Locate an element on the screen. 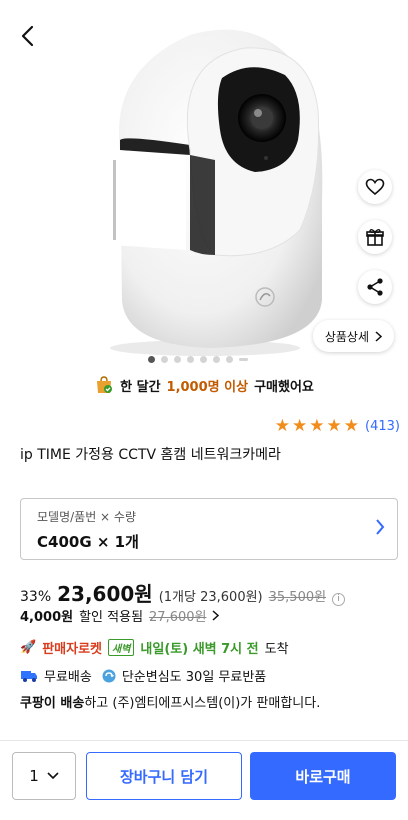 The width and height of the screenshot is (408, 820). coupon-amount: 4,000원 is located at coordinates (47, 617).